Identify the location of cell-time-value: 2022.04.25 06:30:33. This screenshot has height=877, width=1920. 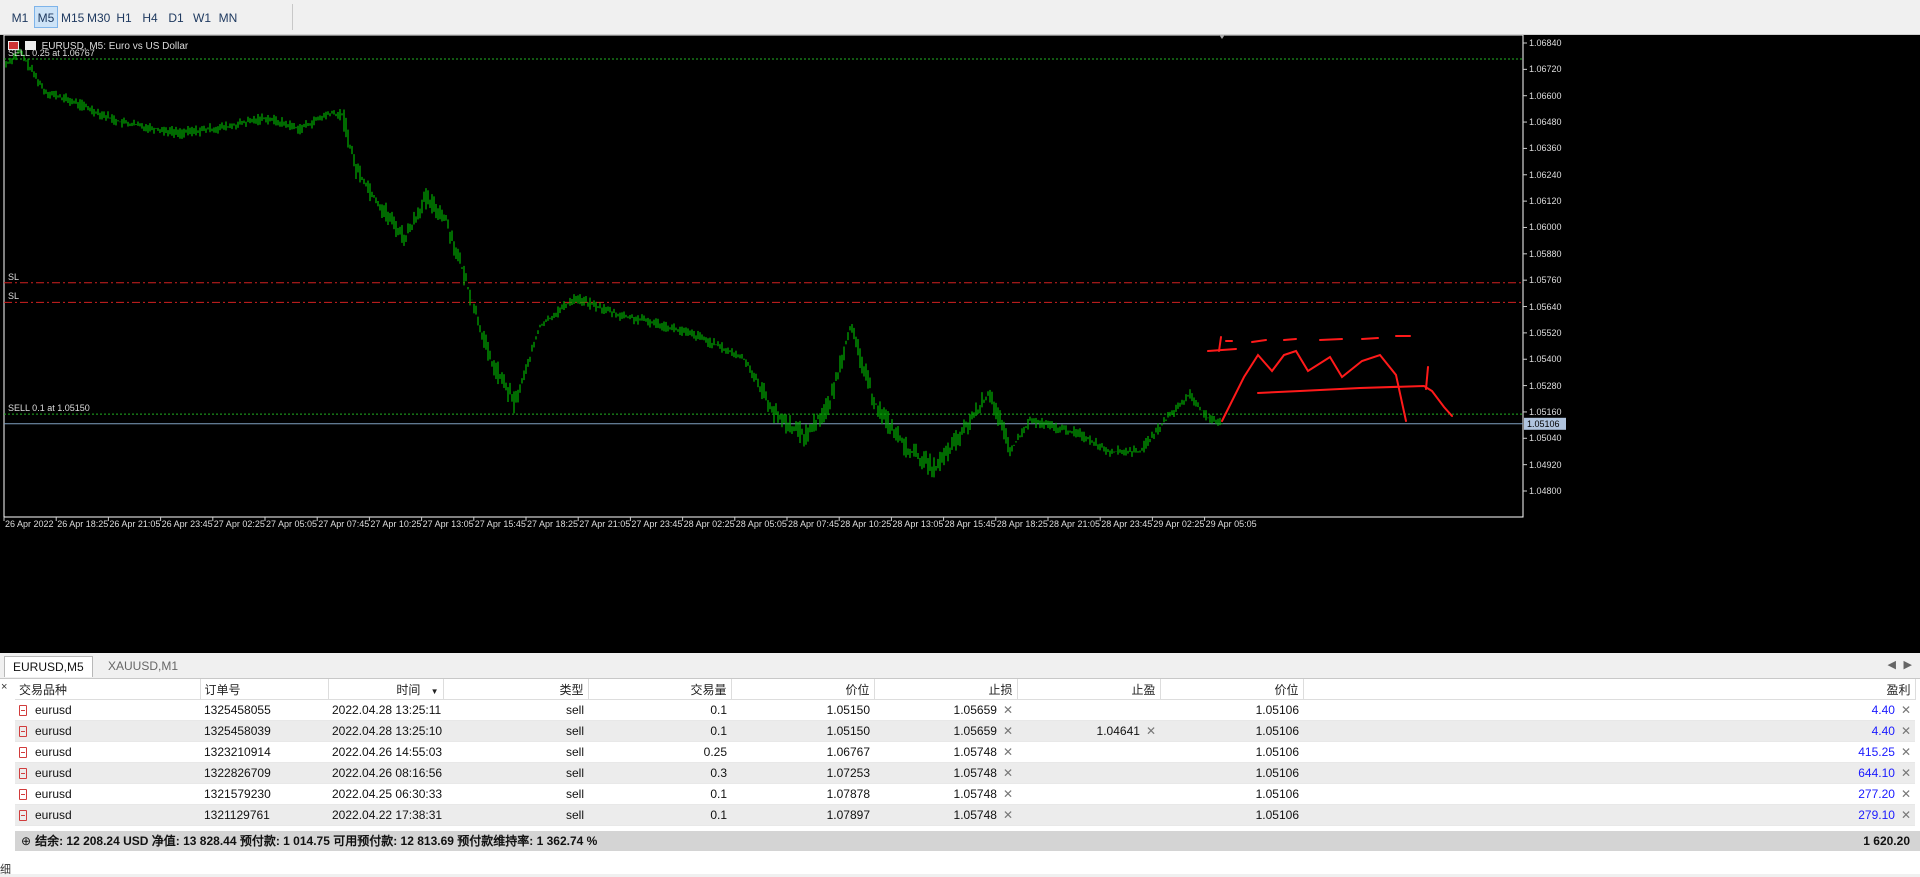
(387, 794).